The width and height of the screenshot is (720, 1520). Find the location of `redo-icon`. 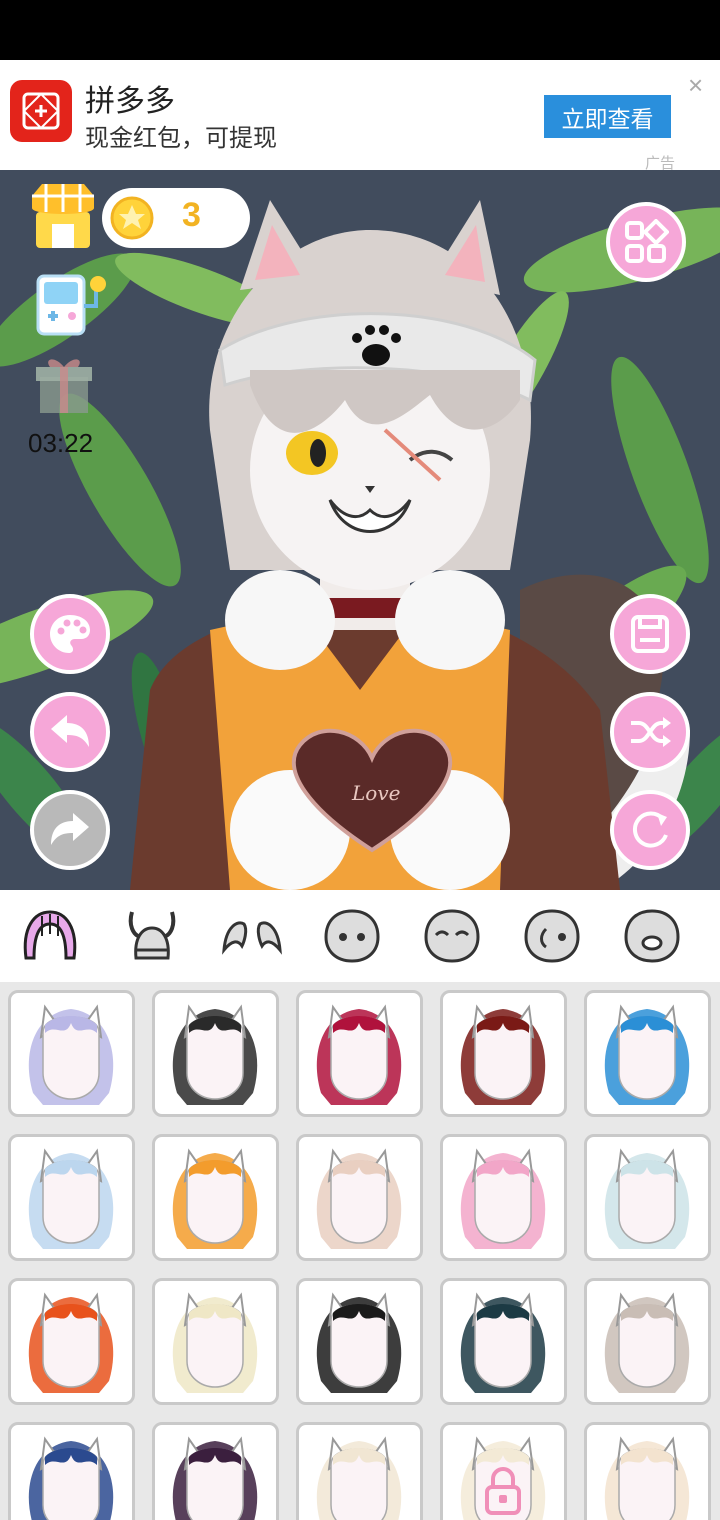

redo-icon is located at coordinates (70, 829).